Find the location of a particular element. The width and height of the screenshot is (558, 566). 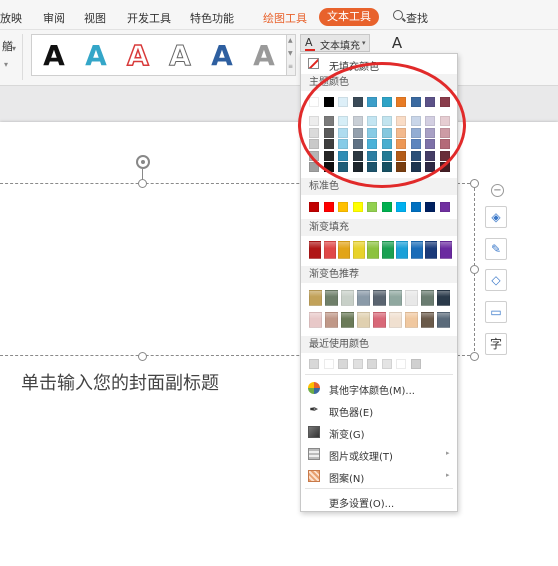

chevron-up-icon: ▲ is located at coordinates (290, 40).